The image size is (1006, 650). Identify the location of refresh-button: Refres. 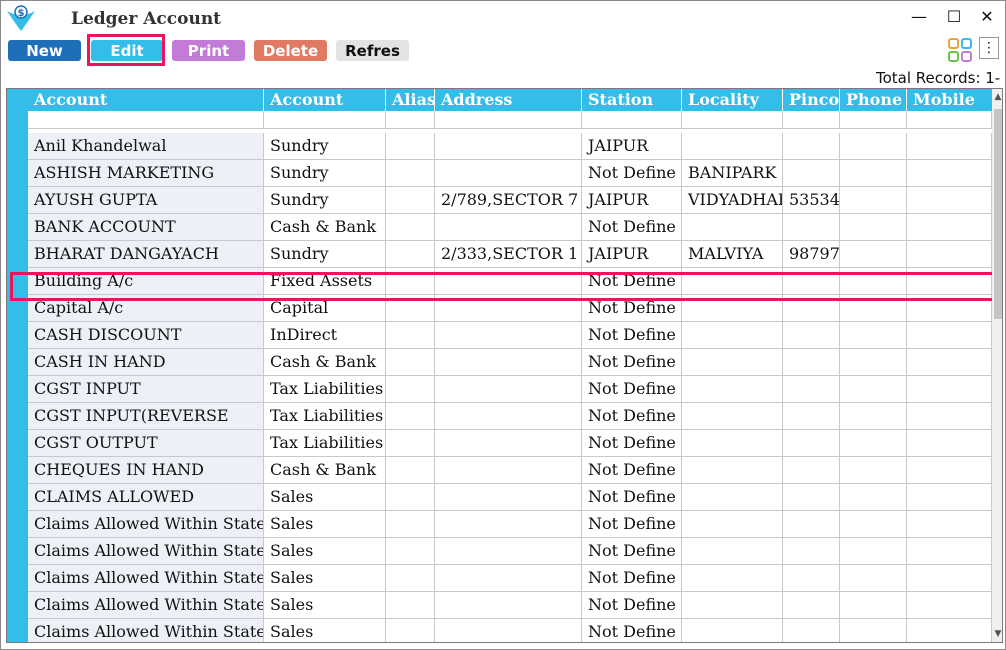
(372, 50).